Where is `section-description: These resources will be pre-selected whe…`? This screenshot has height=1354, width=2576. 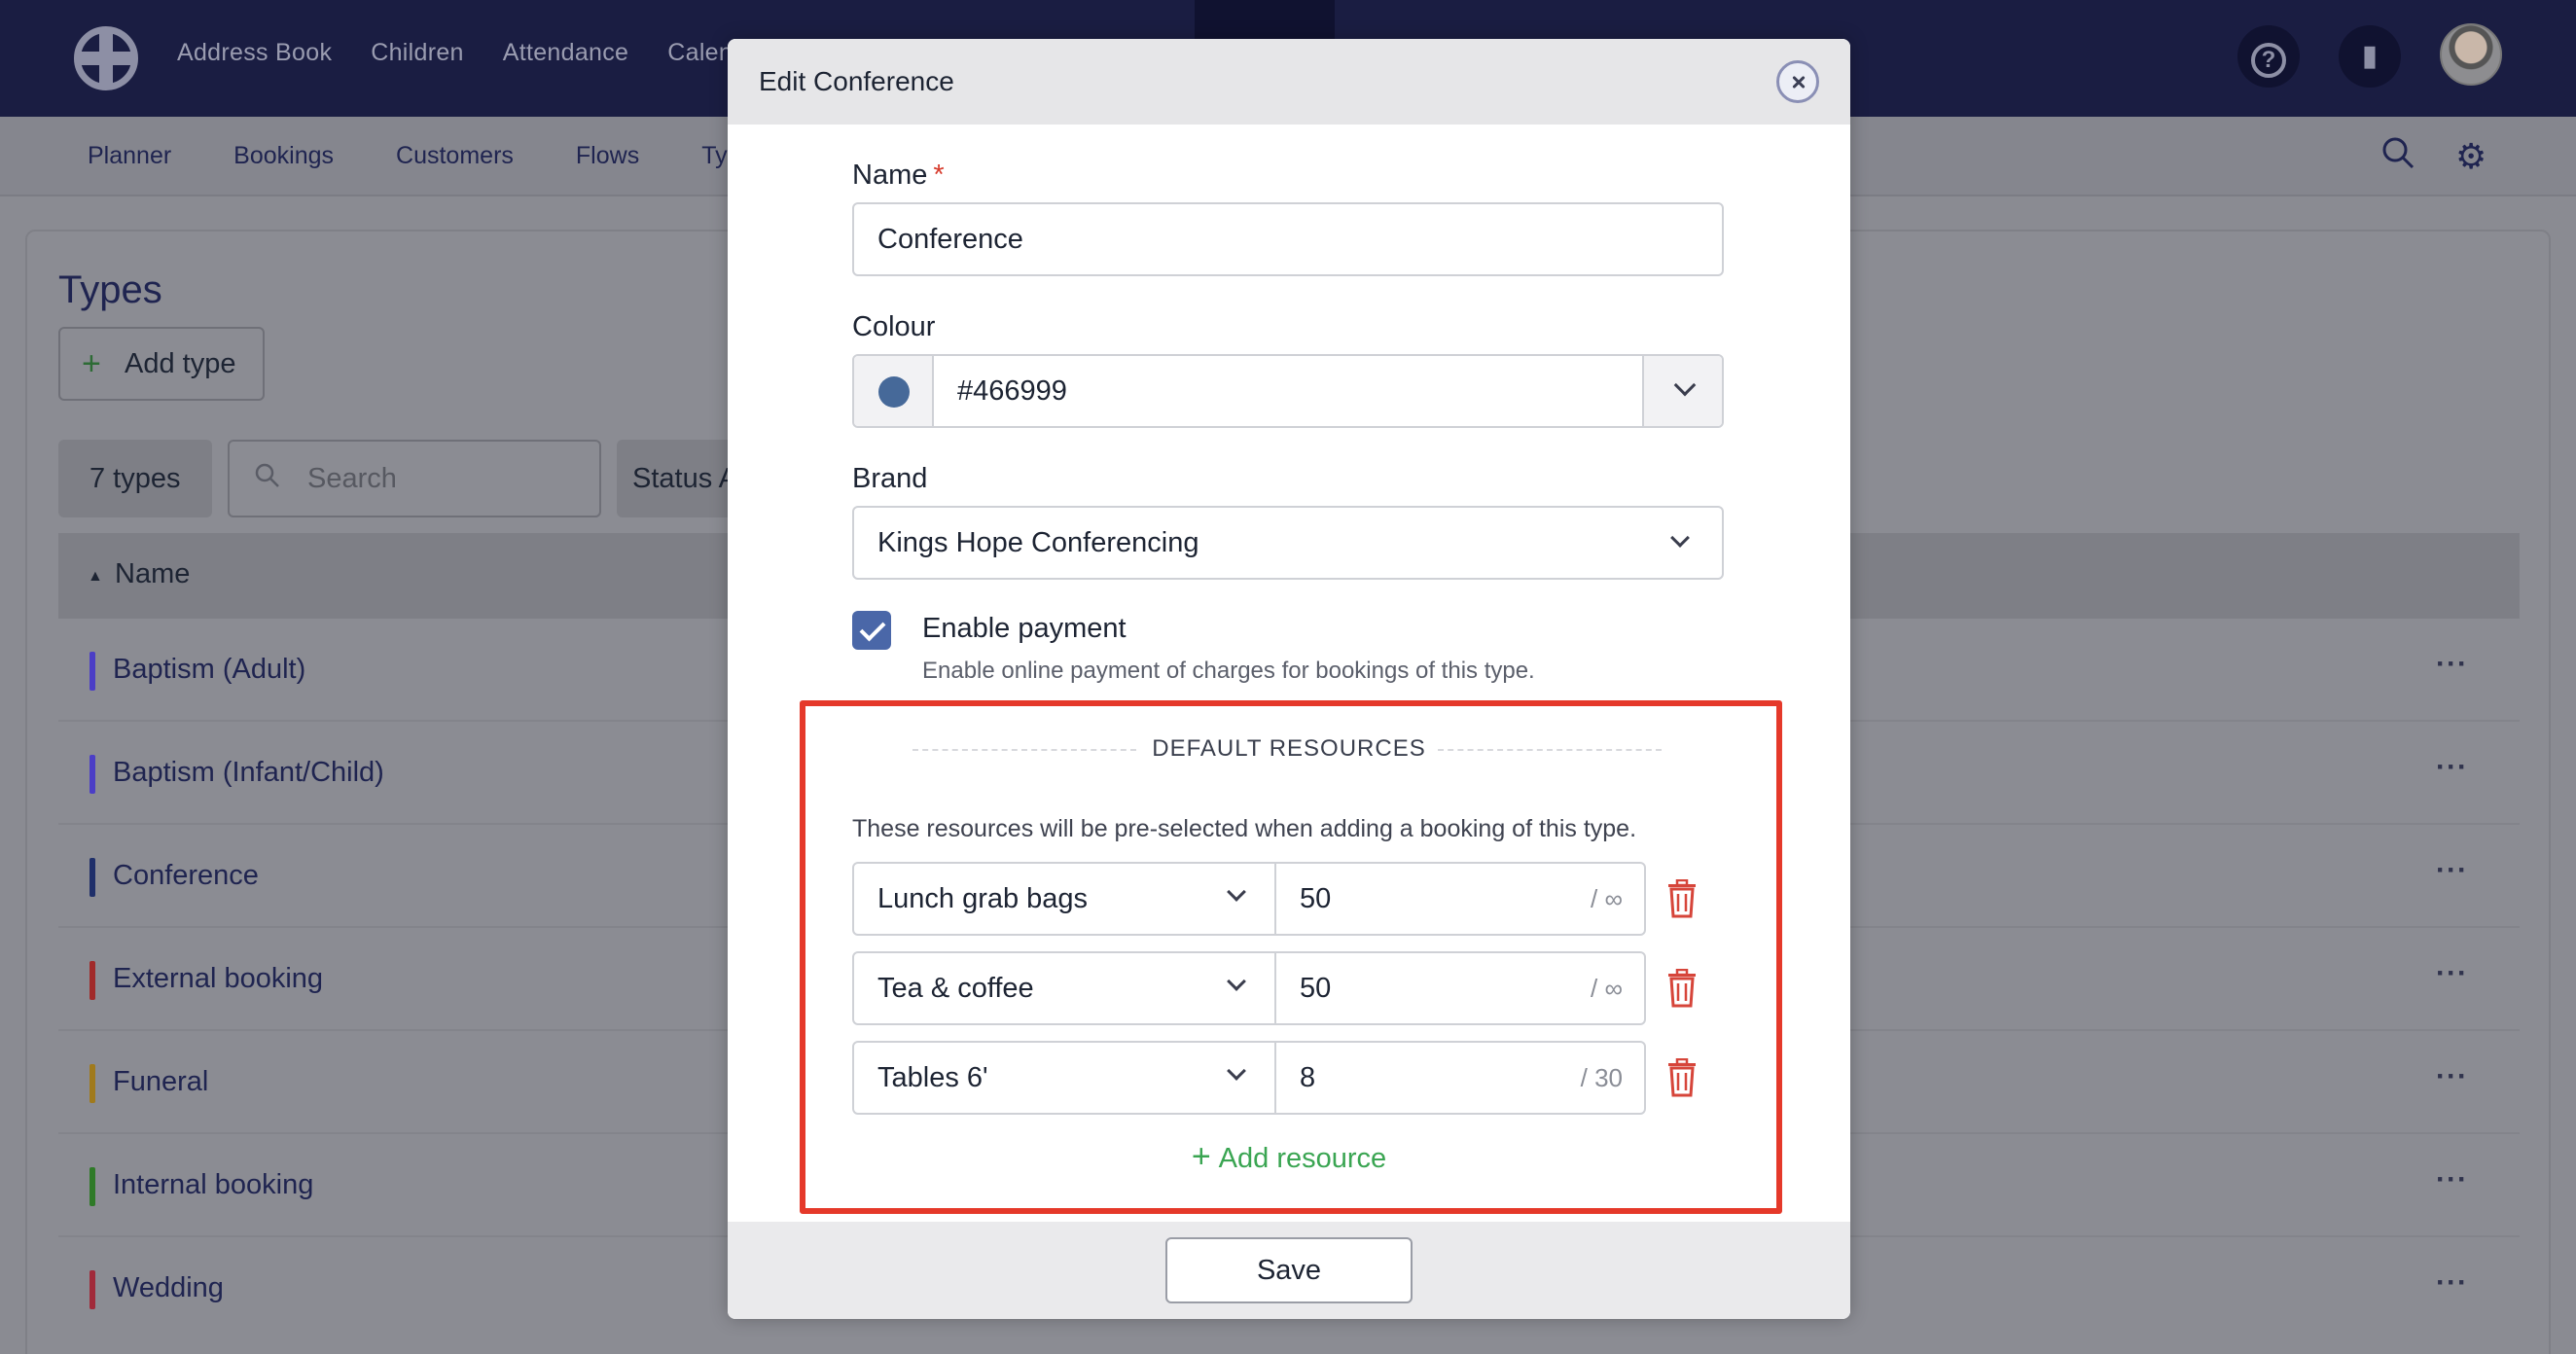
section-description: These resources will be pre-selected whe… is located at coordinates (1244, 828).